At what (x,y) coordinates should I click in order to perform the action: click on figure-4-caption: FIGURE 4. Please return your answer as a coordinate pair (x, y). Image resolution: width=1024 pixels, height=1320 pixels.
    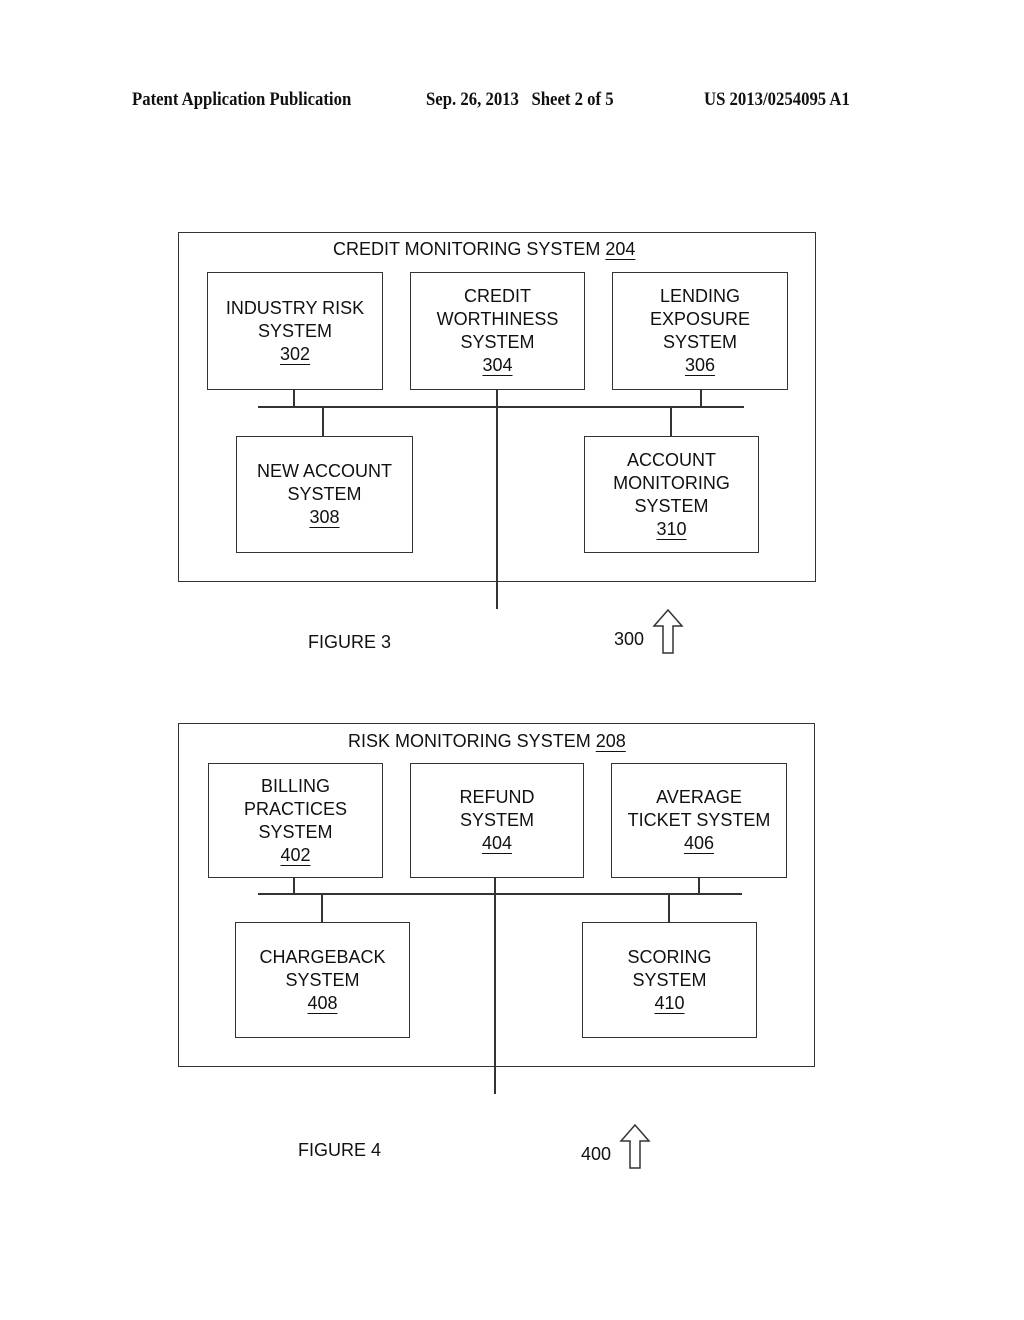
    Looking at the image, I should click on (340, 1150).